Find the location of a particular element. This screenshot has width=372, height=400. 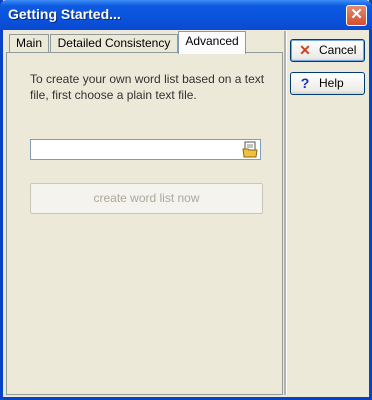

vertical-divider is located at coordinates (285, 213).